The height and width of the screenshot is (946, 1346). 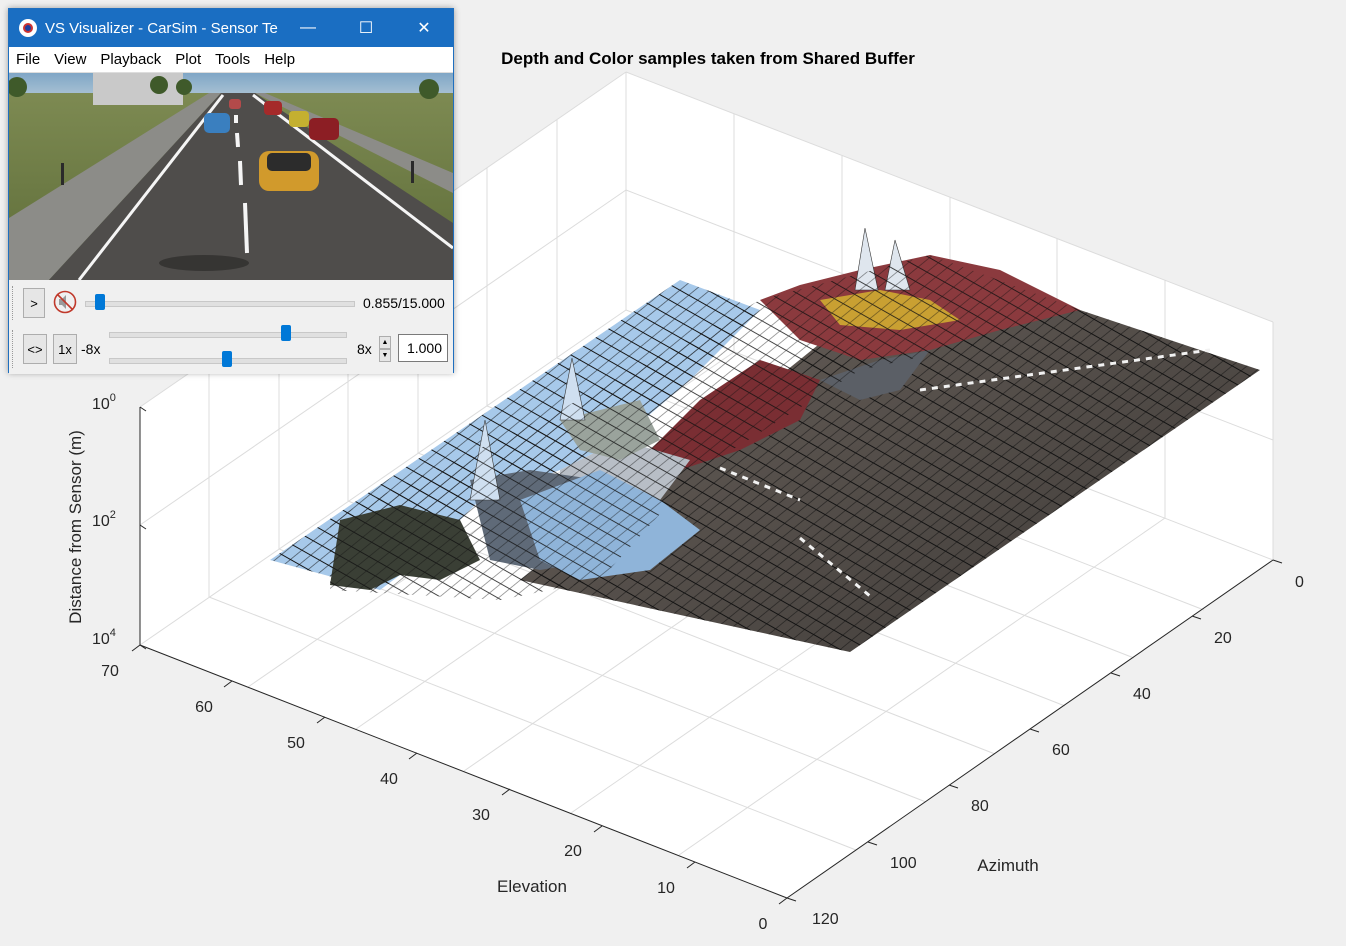 I want to click on road-scene-image, so click(x=231, y=176).